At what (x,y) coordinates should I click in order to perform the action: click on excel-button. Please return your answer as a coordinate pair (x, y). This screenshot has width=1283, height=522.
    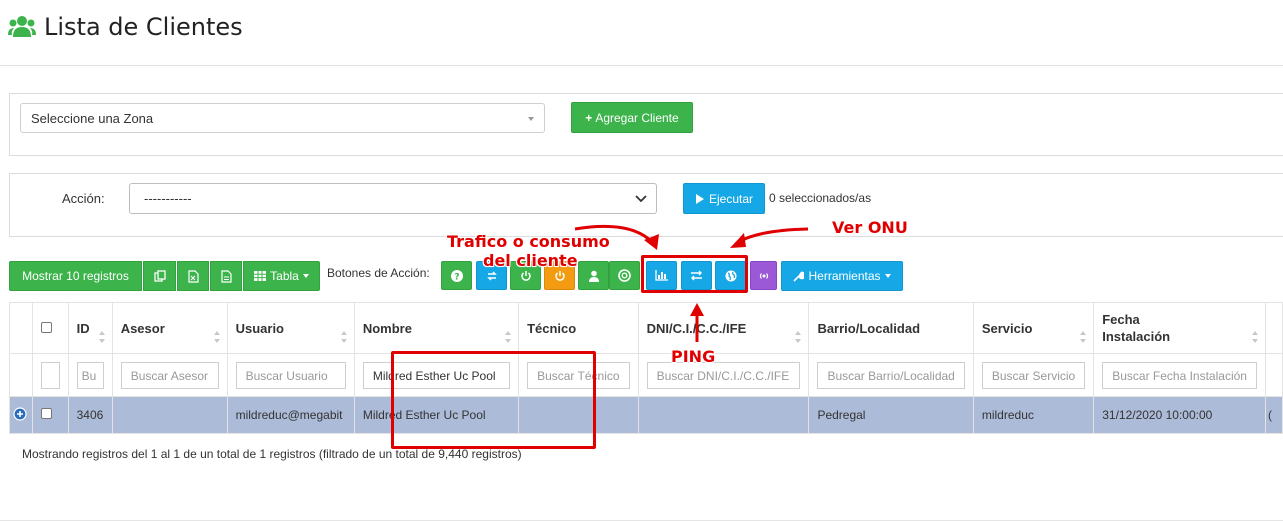
    Looking at the image, I should click on (193, 276).